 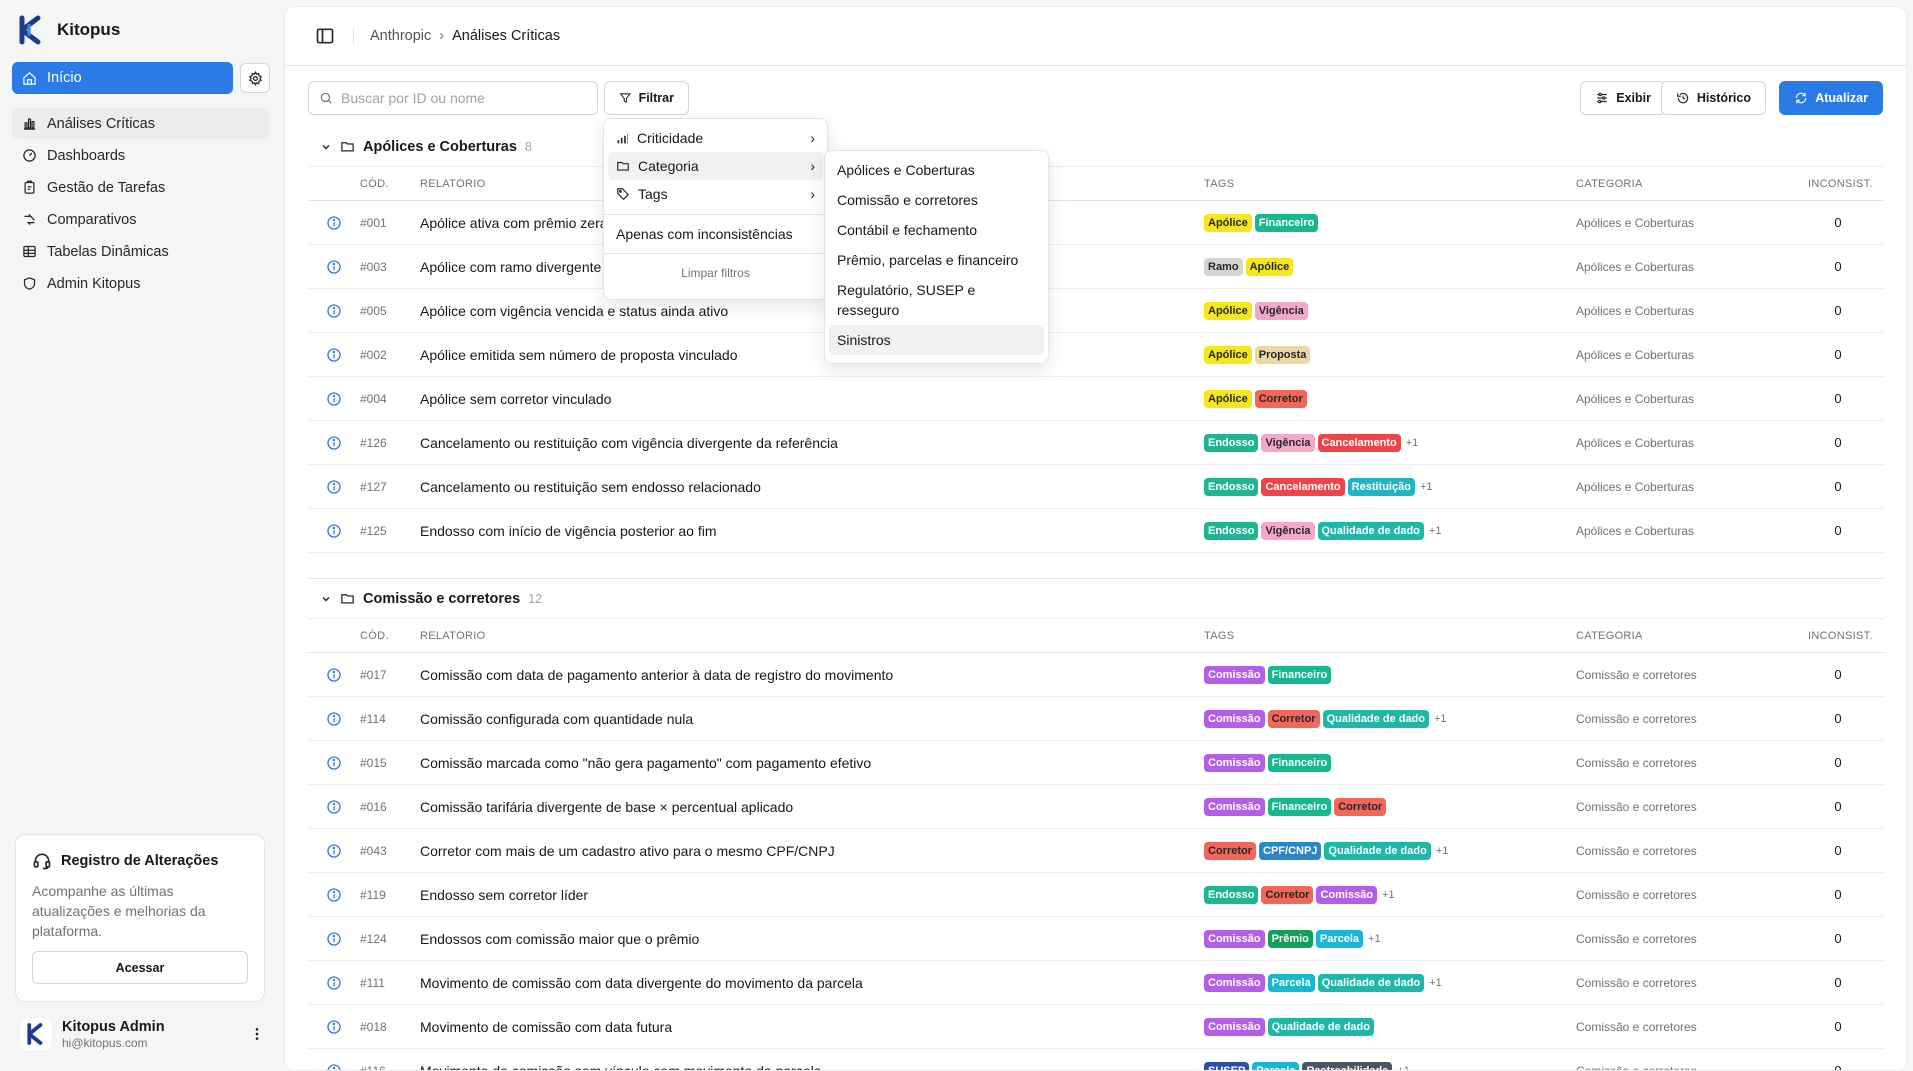 What do you see at coordinates (812, 399) in the screenshot?
I see `report-name: Apólice sem corretor vinculado` at bounding box center [812, 399].